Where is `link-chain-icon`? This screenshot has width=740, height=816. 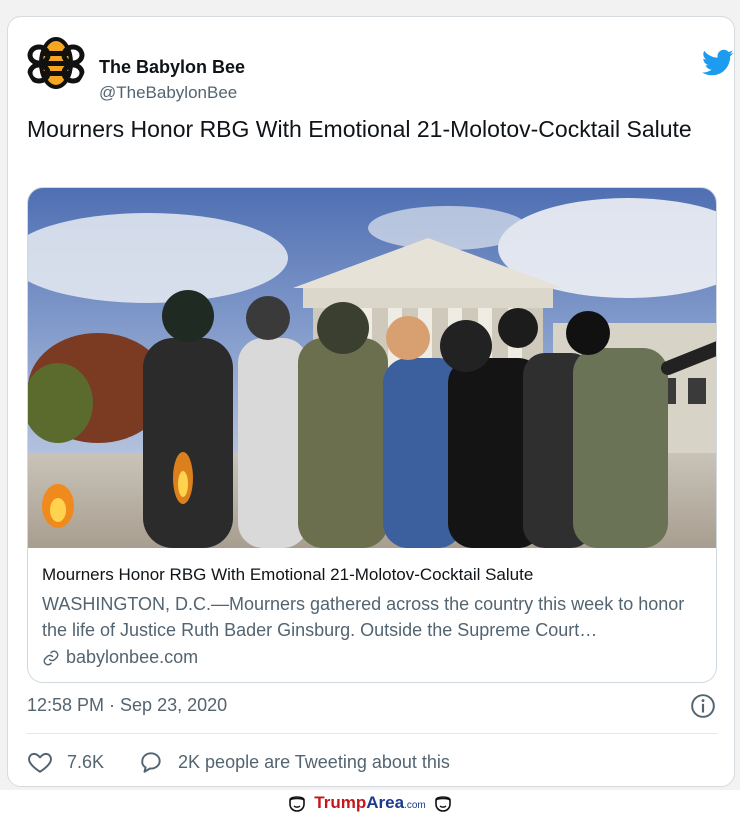 link-chain-icon is located at coordinates (51, 657).